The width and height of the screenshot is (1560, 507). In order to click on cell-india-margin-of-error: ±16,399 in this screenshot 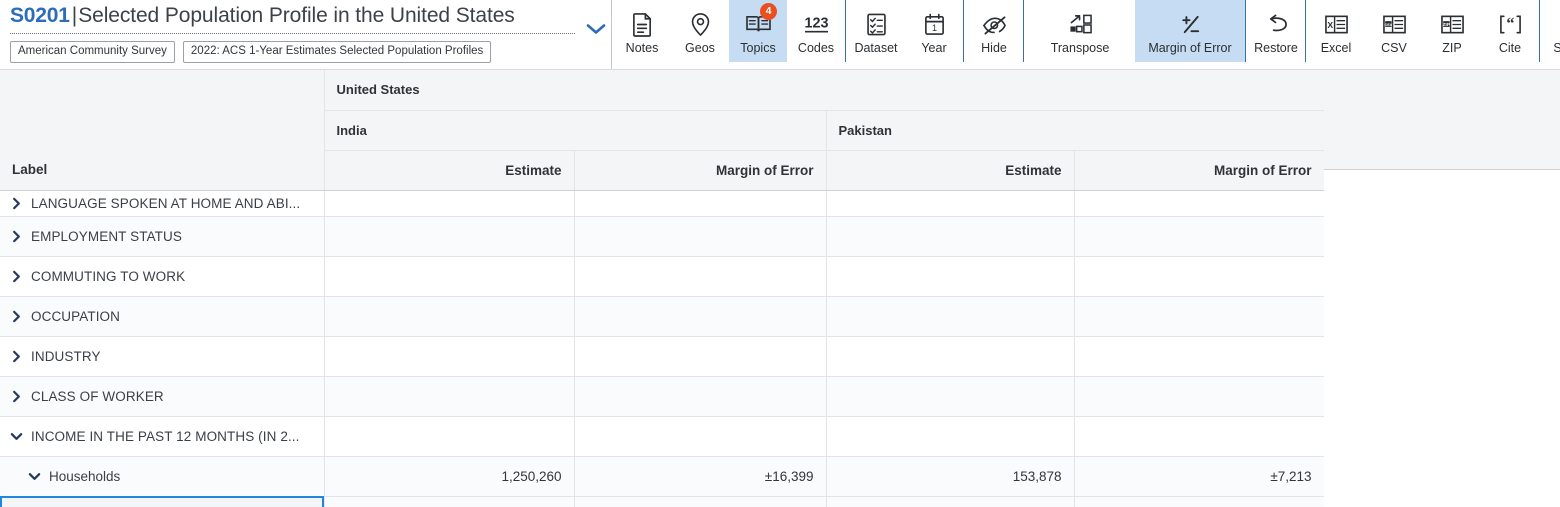, I will do `click(700, 476)`.